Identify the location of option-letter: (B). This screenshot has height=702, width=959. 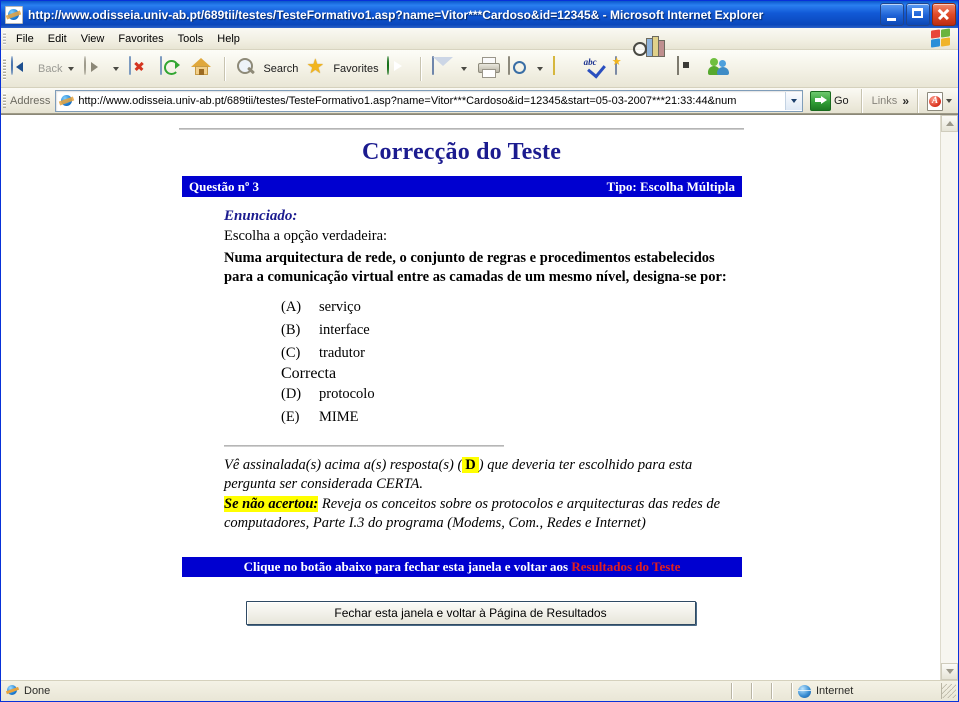
(291, 330).